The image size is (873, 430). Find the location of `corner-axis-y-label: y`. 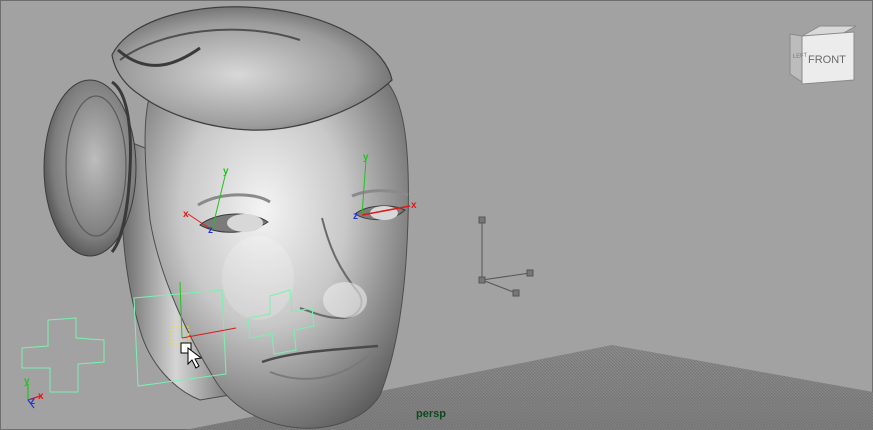

corner-axis-y-label: y is located at coordinates (27, 381).